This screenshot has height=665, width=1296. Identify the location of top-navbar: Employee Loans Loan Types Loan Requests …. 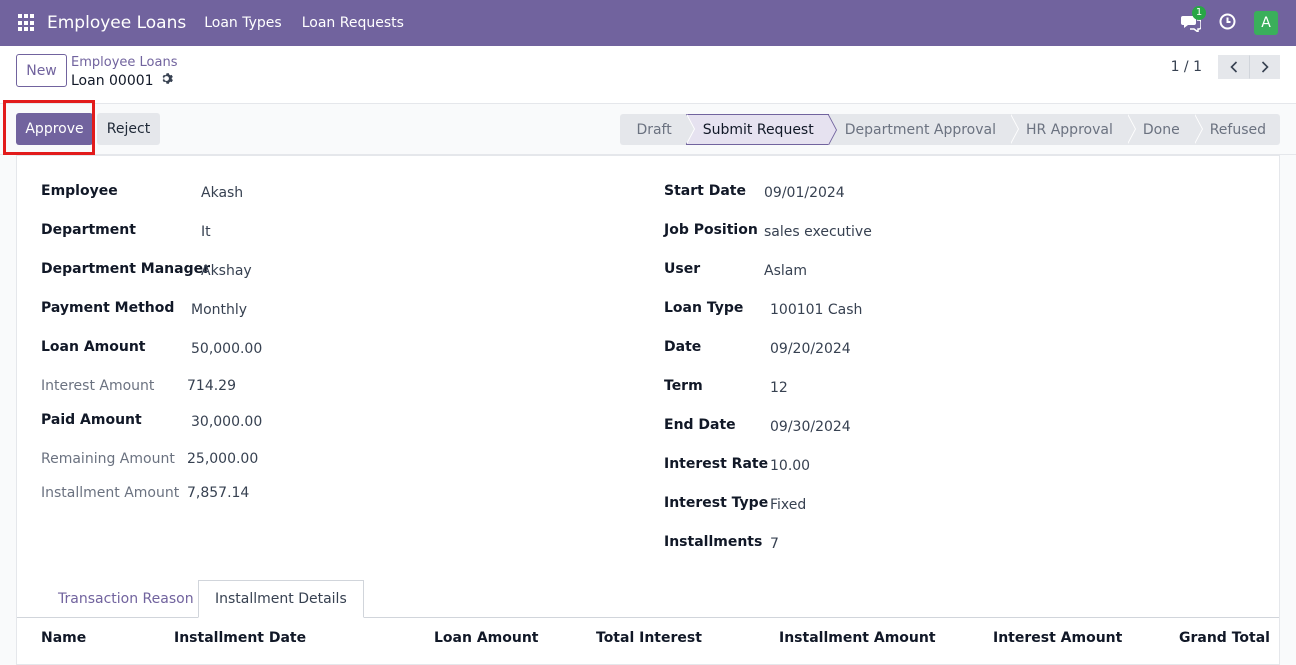
(648, 23).